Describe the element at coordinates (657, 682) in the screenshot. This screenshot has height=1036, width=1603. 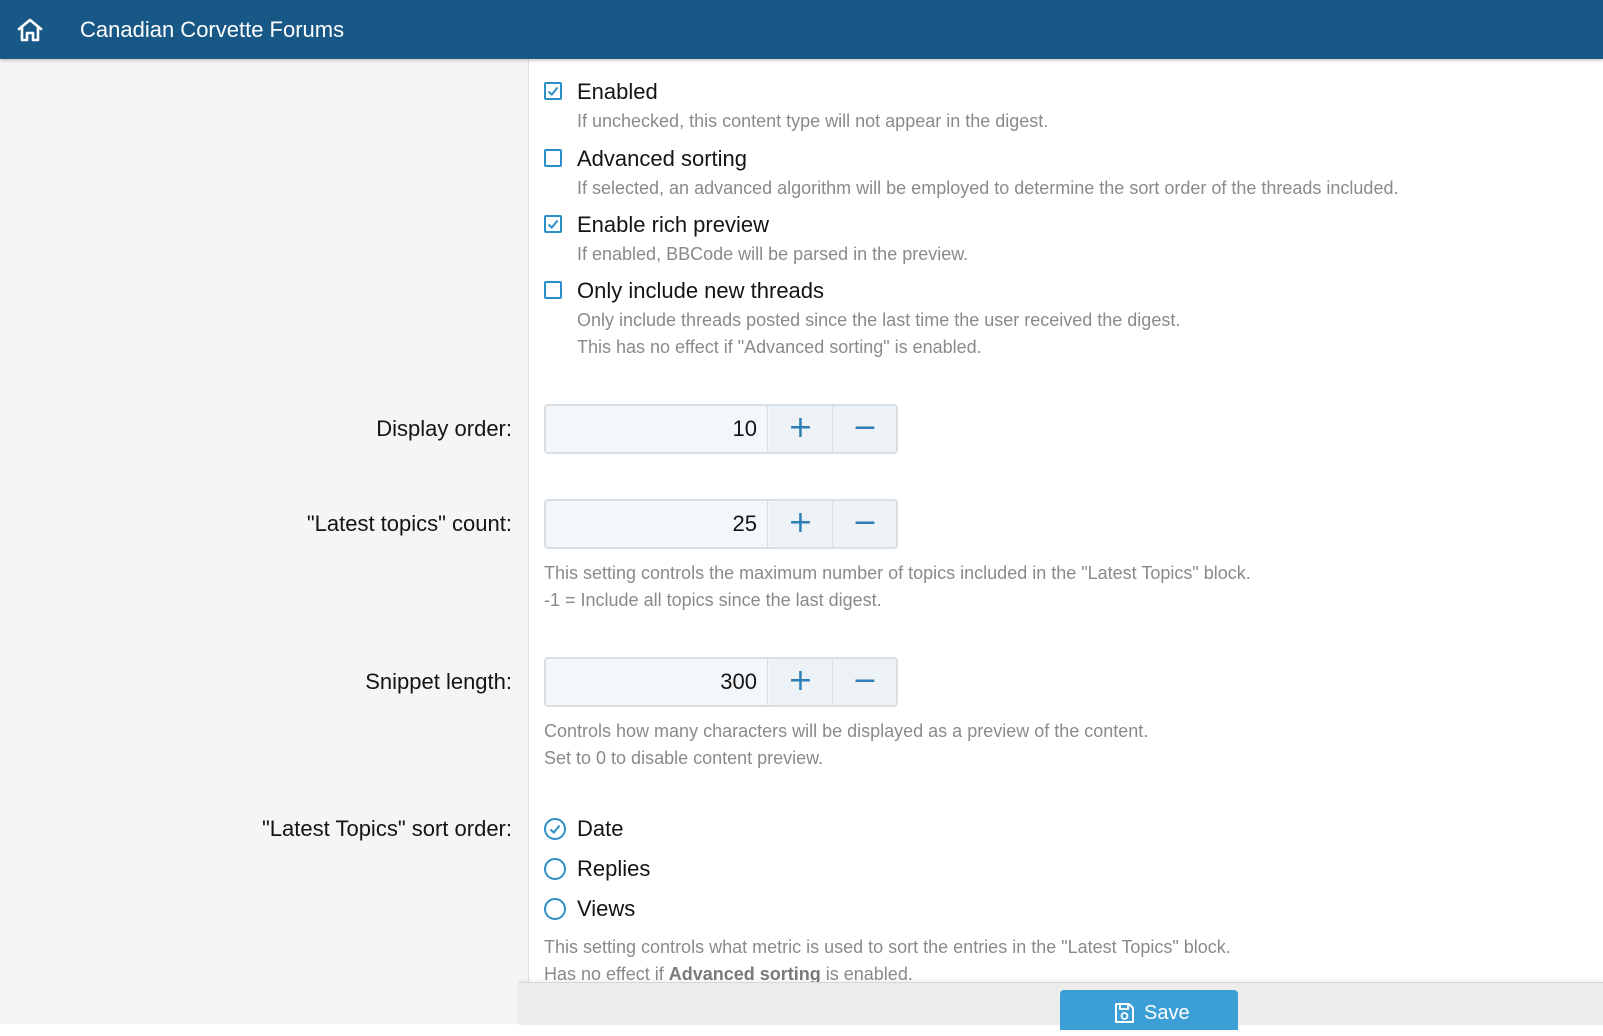
I see `snippet-length-input: 300` at that location.